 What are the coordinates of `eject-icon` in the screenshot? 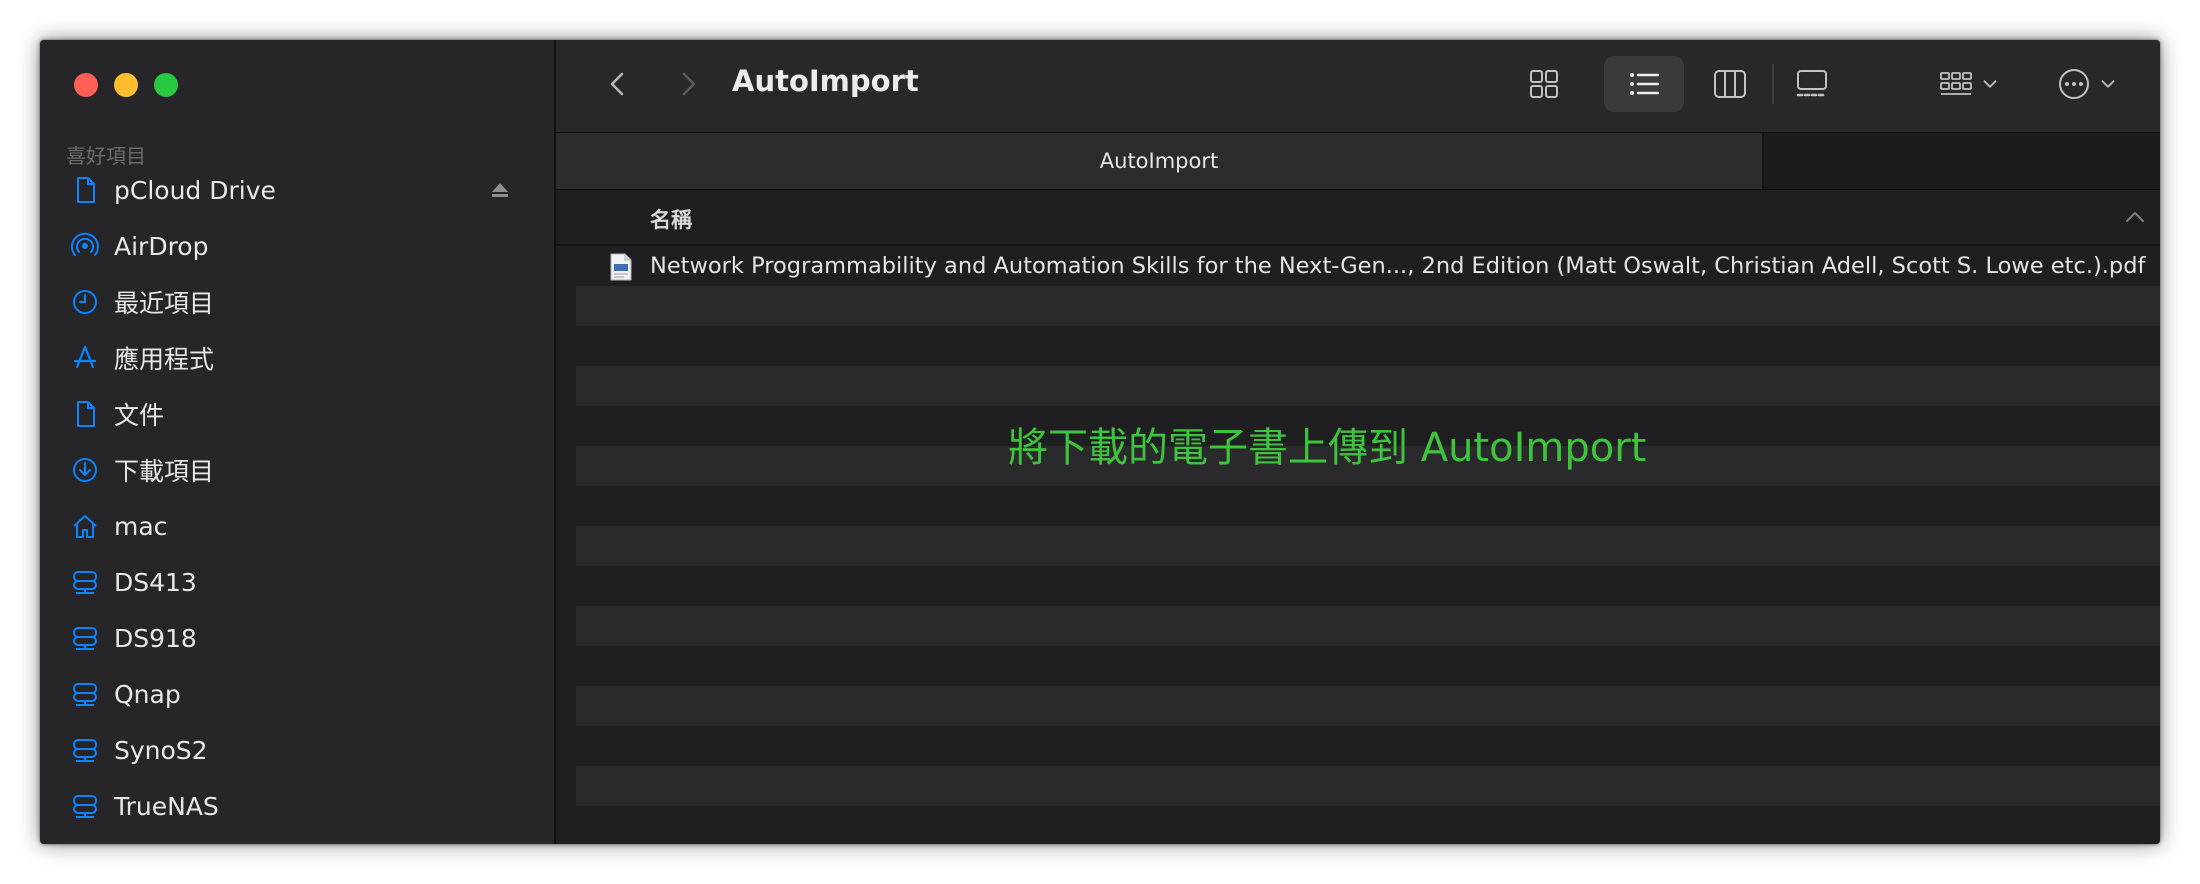 It's located at (500, 190).